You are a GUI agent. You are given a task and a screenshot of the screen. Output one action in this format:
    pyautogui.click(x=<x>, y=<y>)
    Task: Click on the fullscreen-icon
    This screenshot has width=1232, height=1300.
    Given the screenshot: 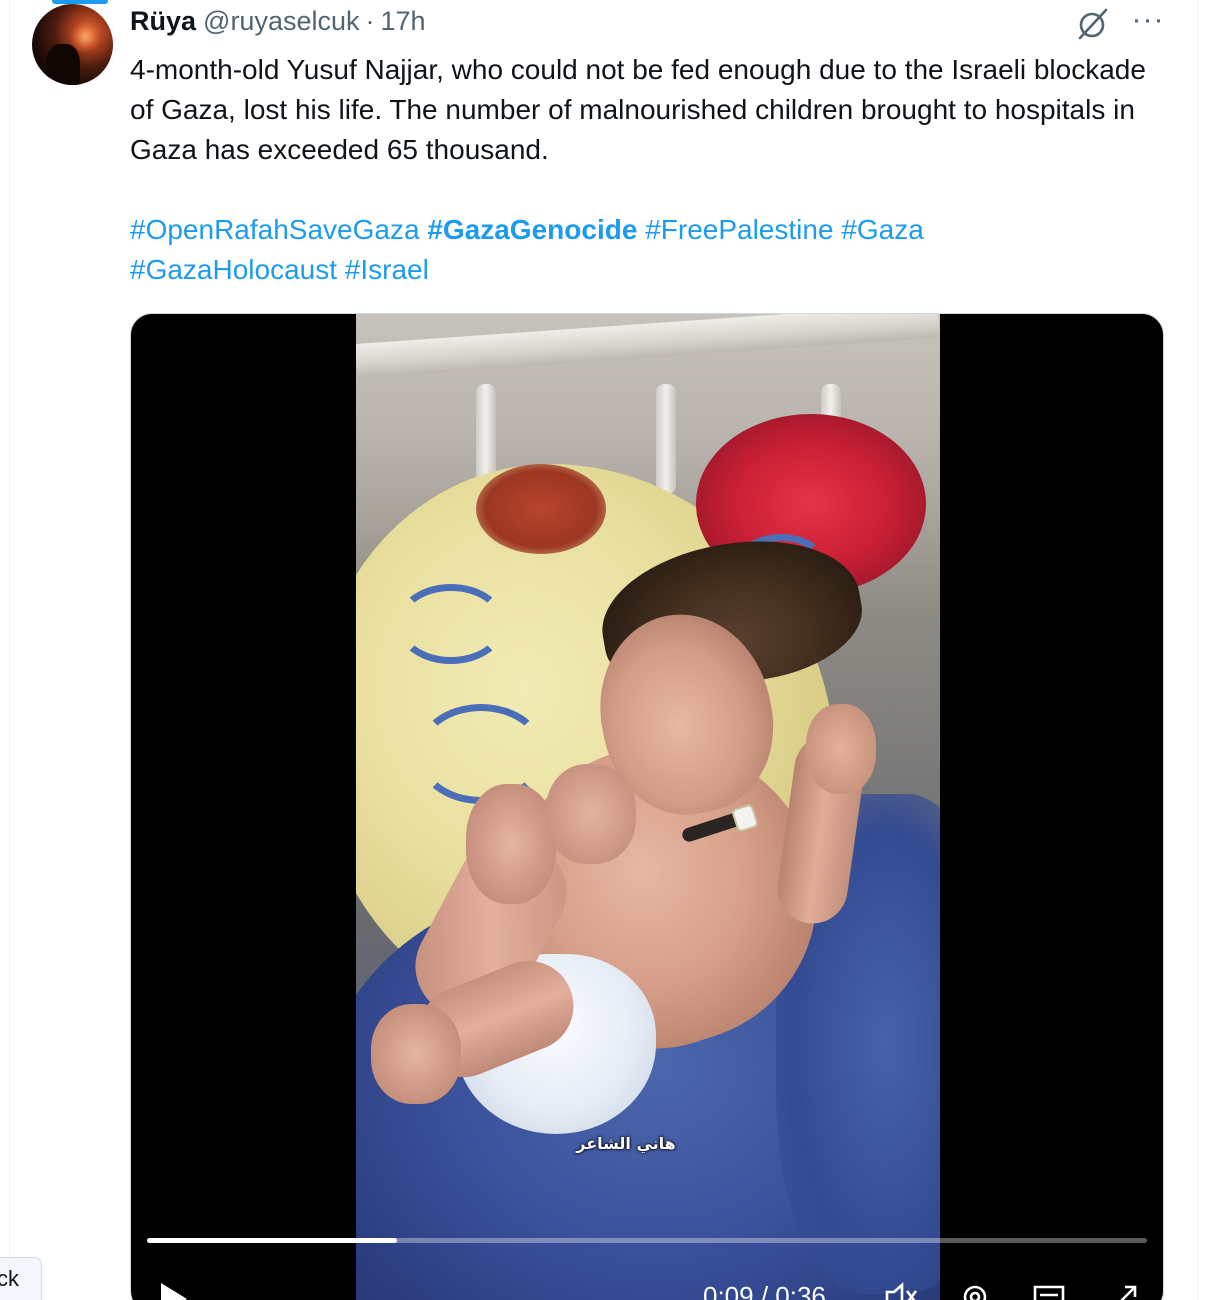 What is the action you would take?
    pyautogui.click(x=1125, y=1290)
    